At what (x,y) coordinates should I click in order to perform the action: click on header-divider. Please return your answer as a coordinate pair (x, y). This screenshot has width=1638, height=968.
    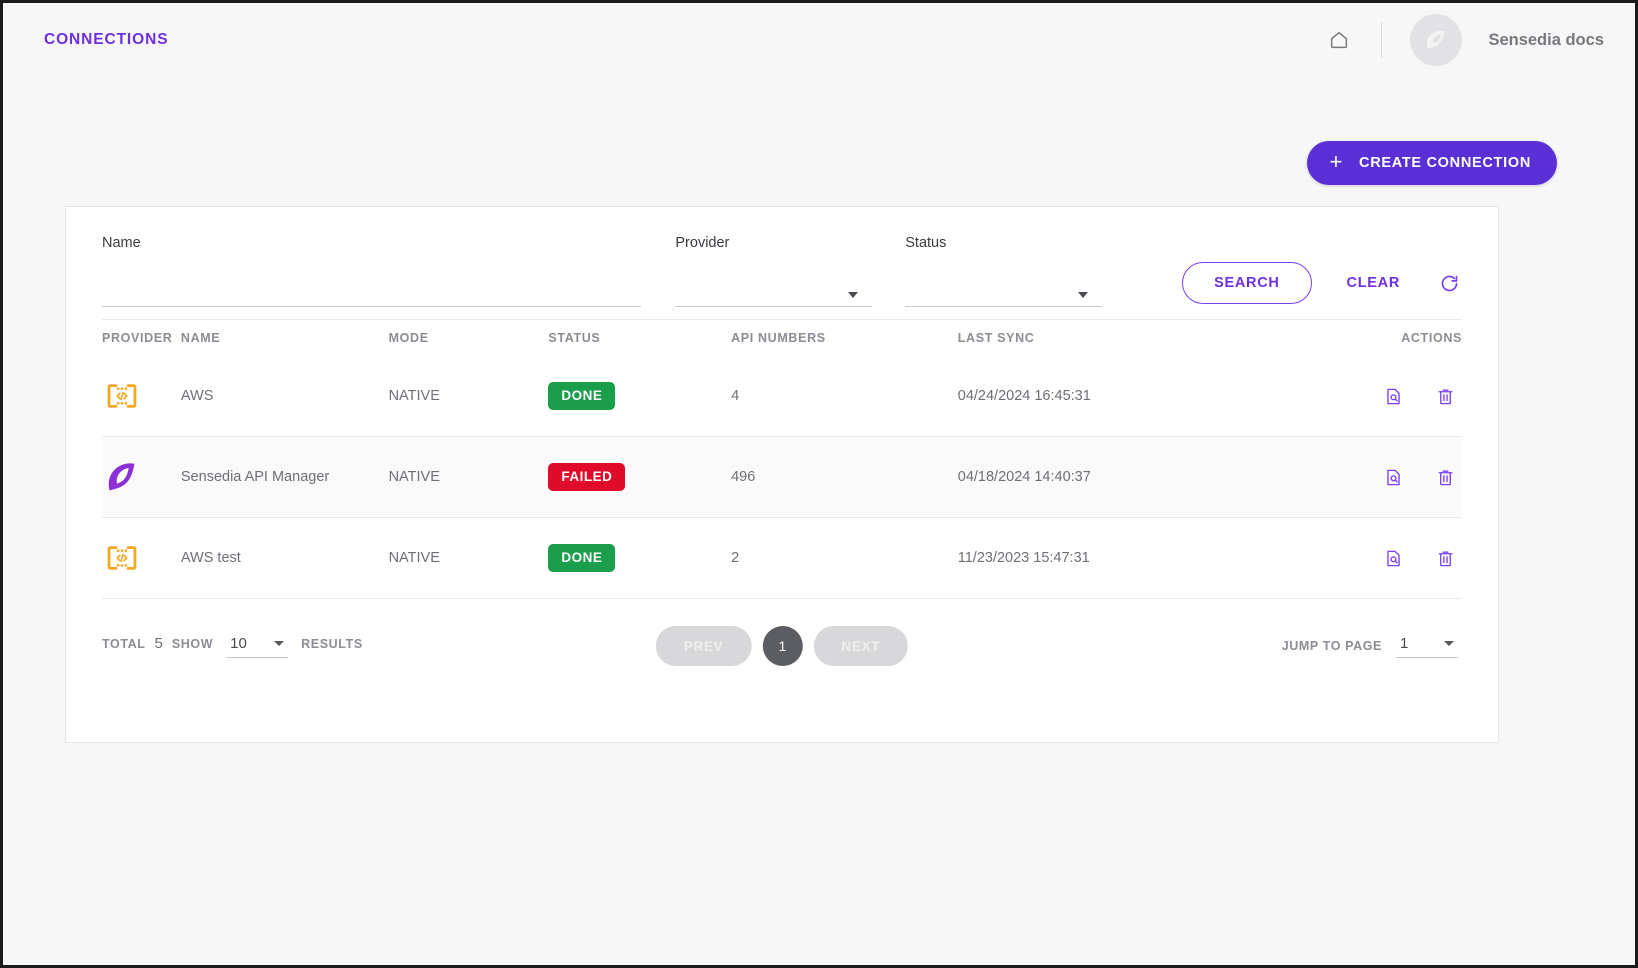
    Looking at the image, I should click on (1382, 40).